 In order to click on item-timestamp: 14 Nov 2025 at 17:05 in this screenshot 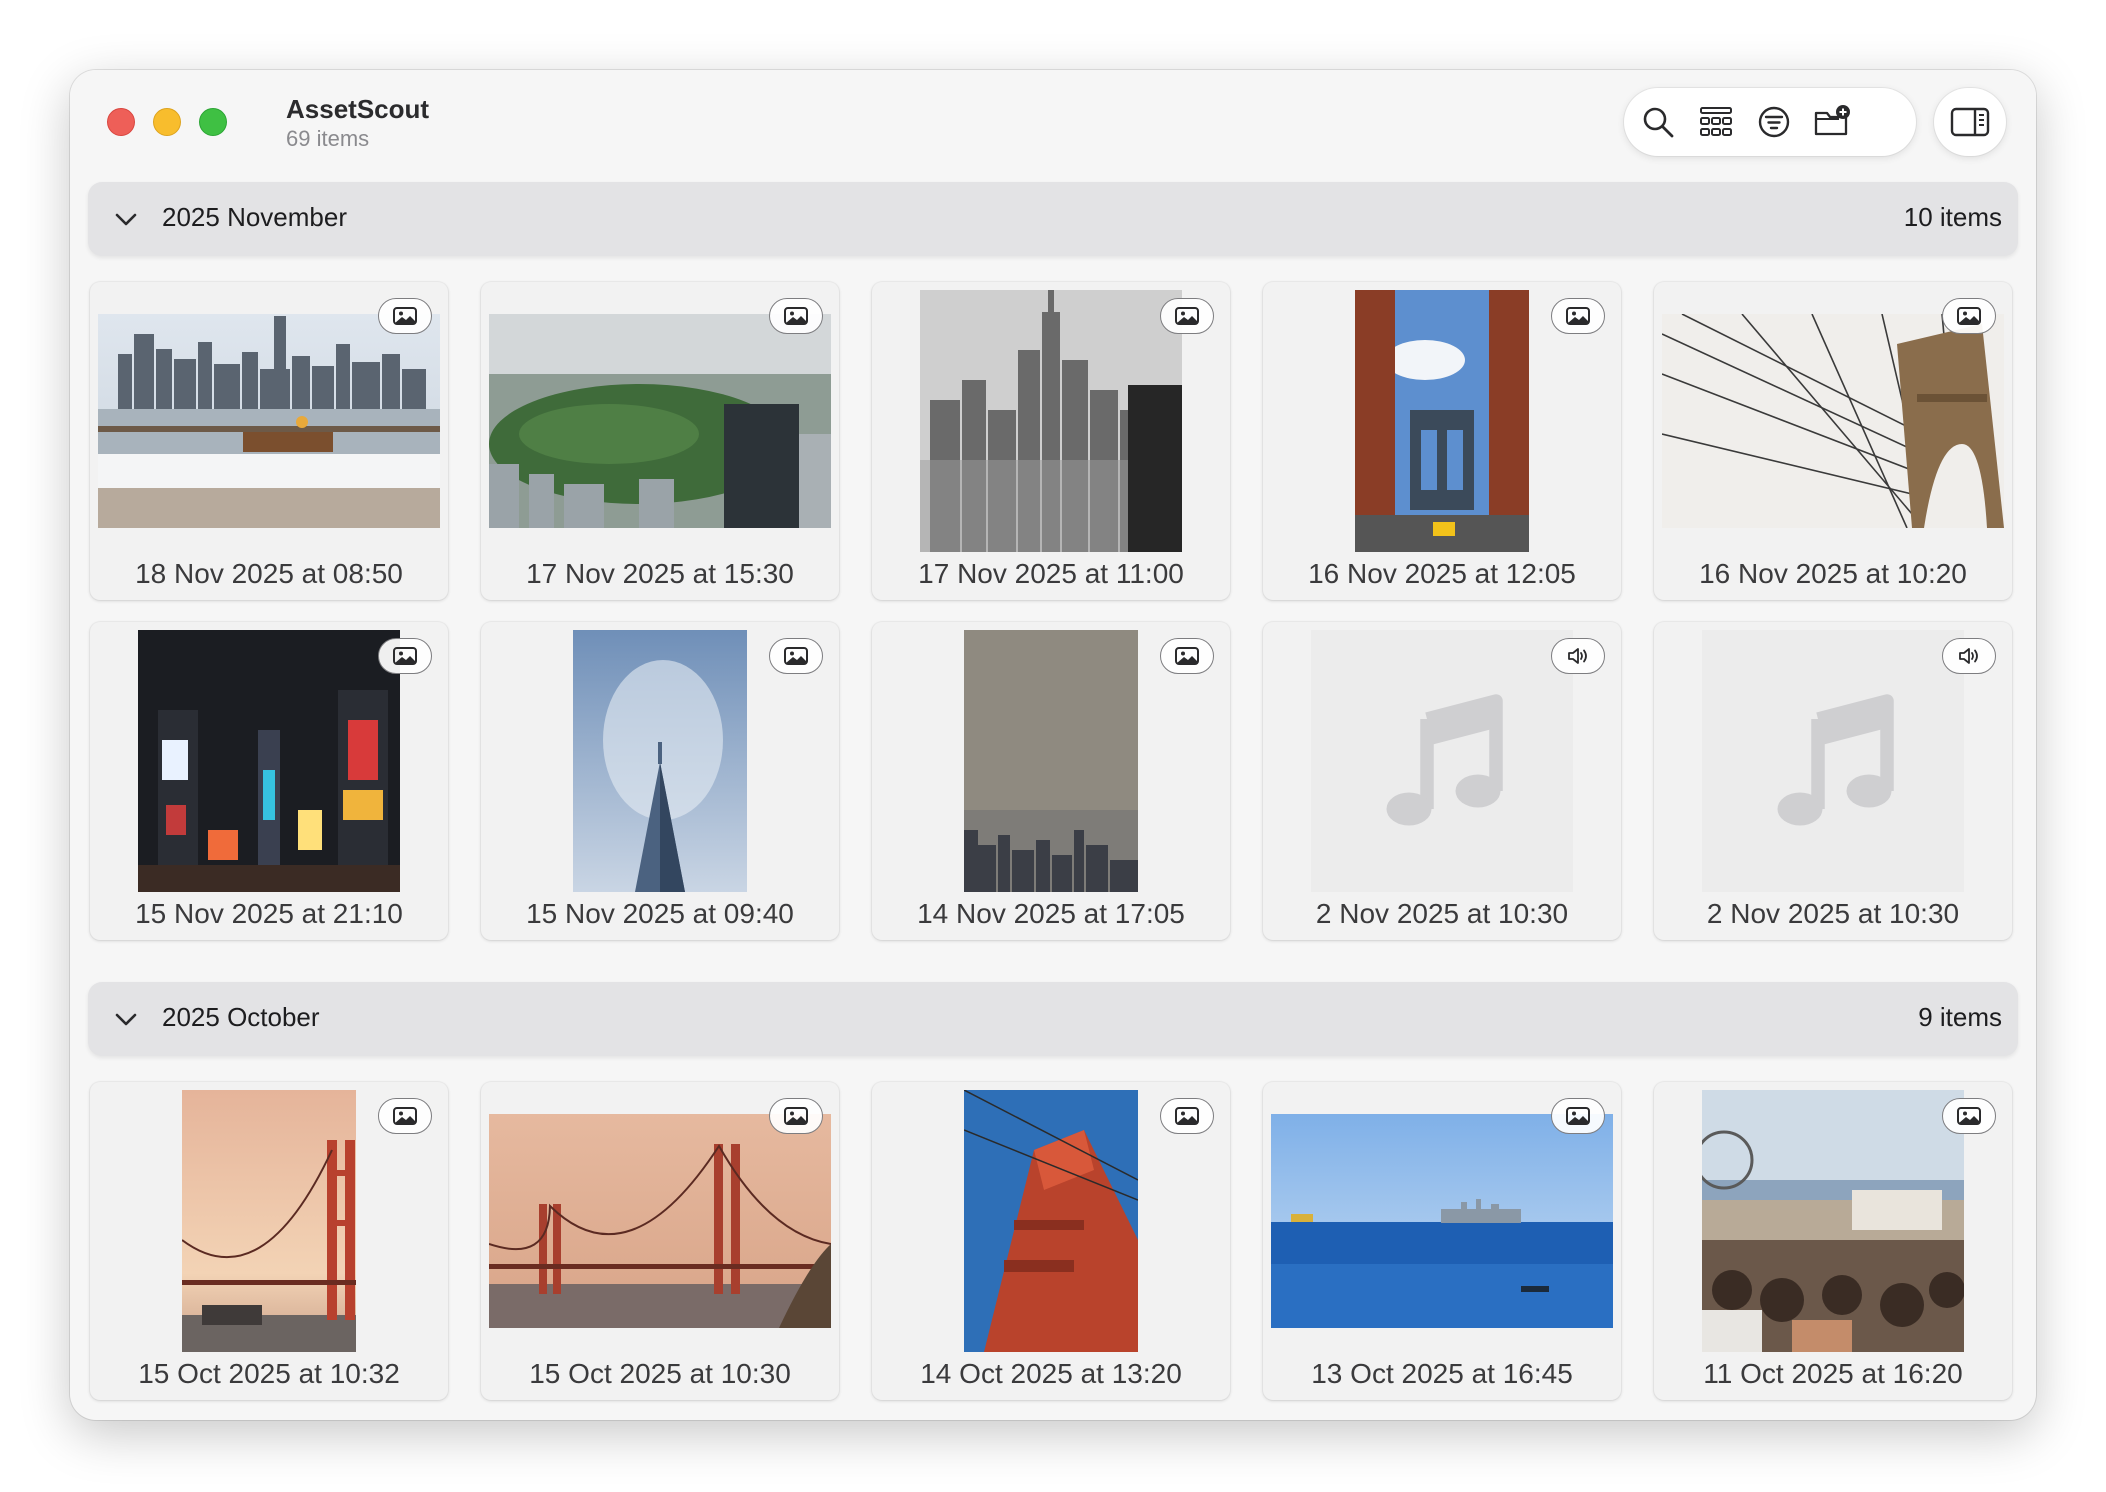, I will do `click(1051, 913)`.